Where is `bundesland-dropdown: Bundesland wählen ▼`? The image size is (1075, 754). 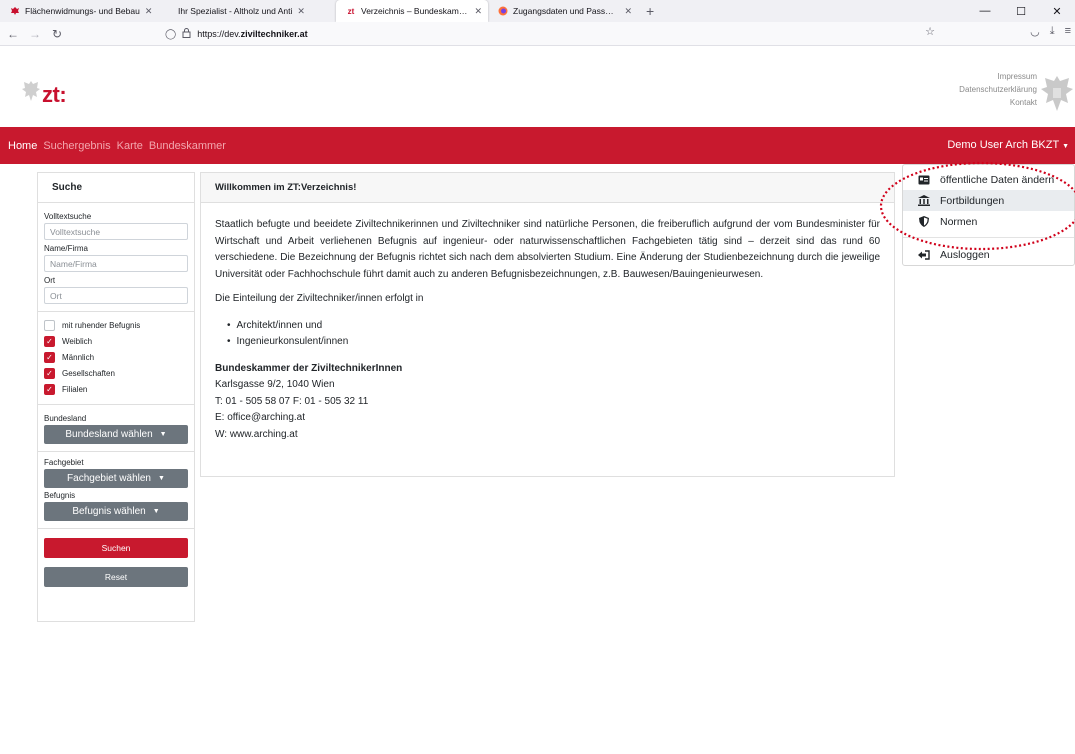 bundesland-dropdown: Bundesland wählen ▼ is located at coordinates (116, 434).